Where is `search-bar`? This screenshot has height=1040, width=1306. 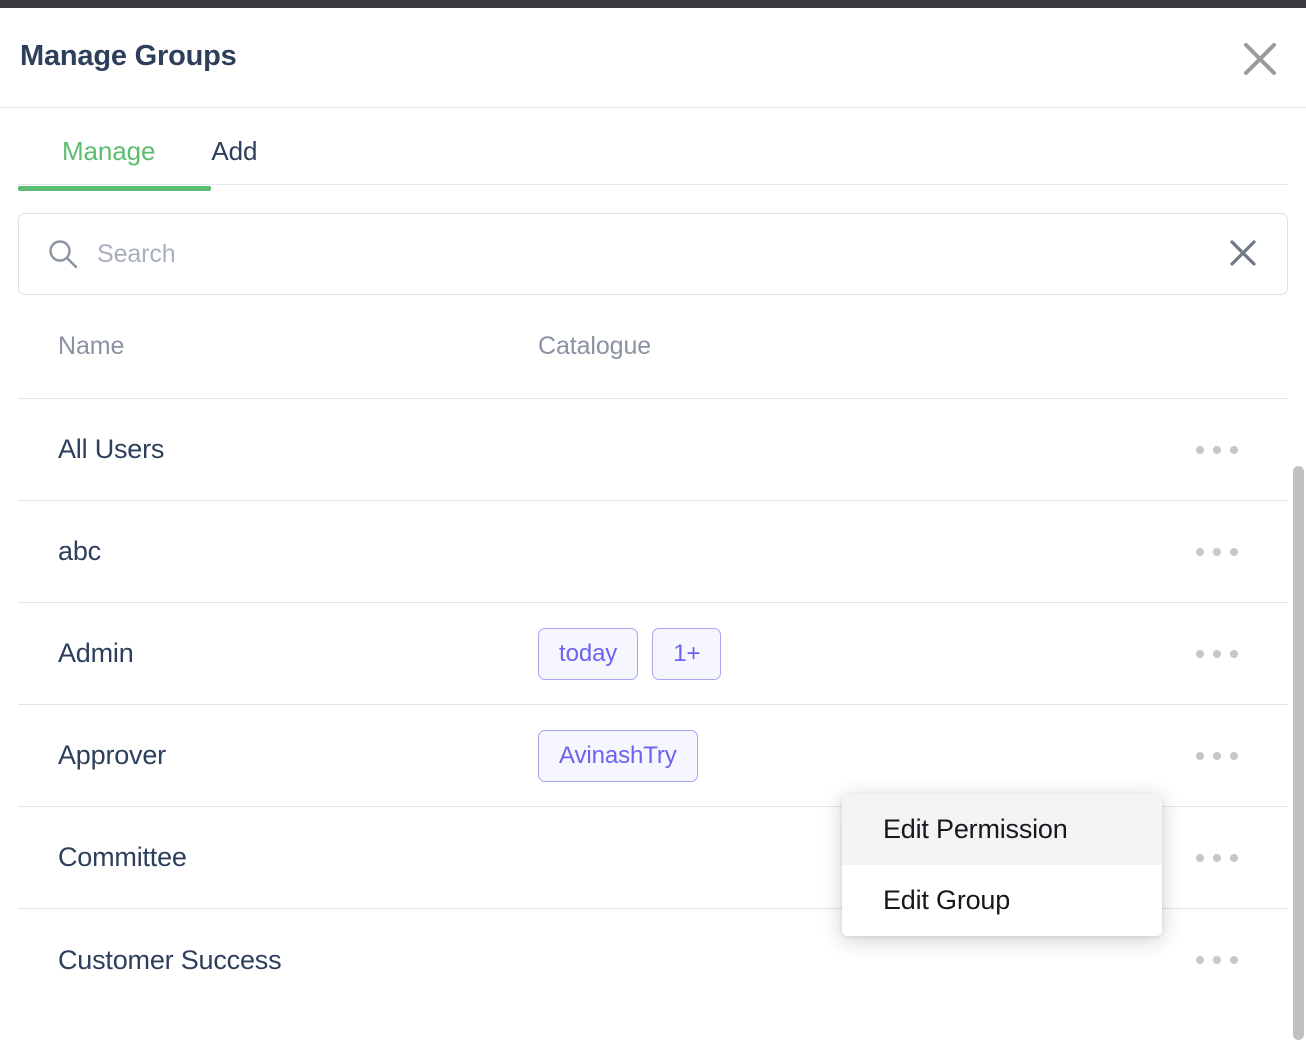
search-bar is located at coordinates (653, 254).